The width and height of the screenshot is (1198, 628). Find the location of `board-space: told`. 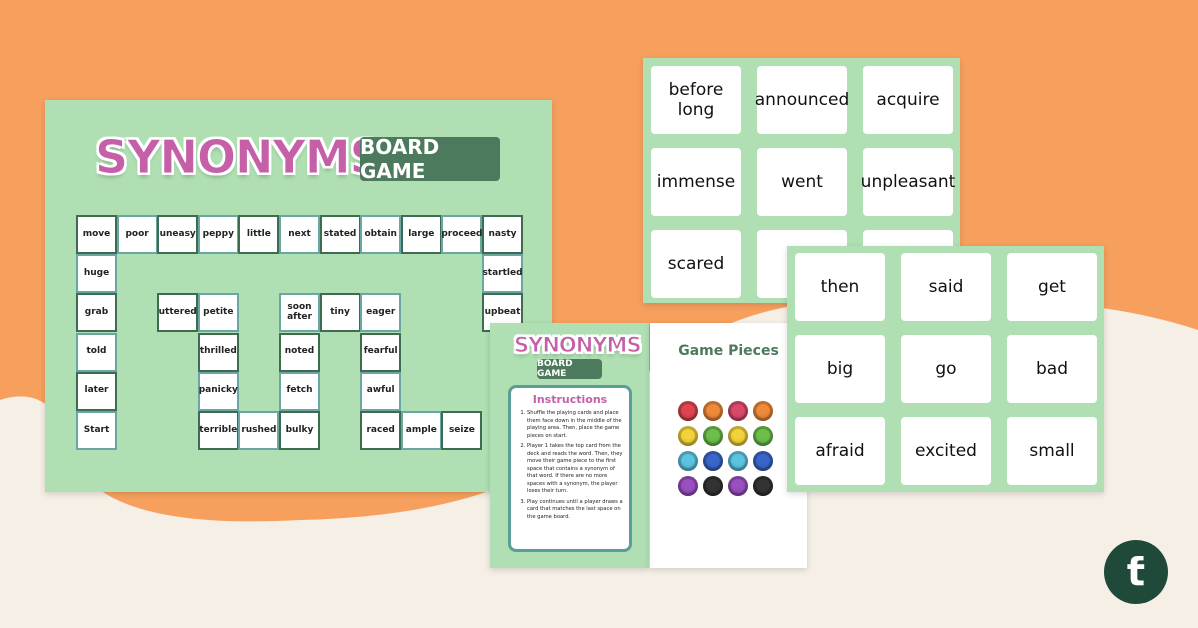

board-space: told is located at coordinates (96, 352).